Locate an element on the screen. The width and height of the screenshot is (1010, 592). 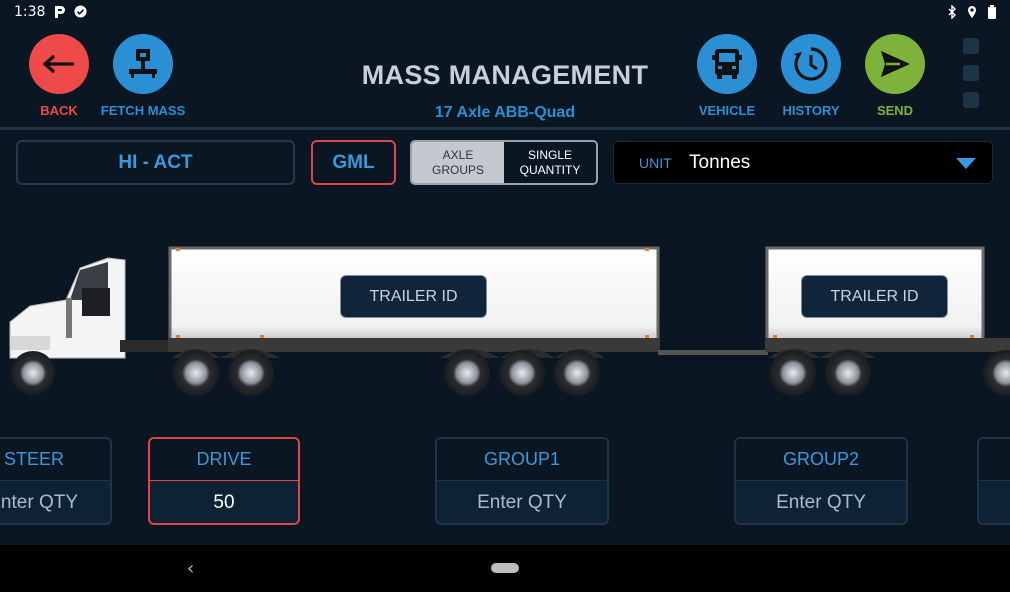
check-circle-icon is located at coordinates (80, 11).